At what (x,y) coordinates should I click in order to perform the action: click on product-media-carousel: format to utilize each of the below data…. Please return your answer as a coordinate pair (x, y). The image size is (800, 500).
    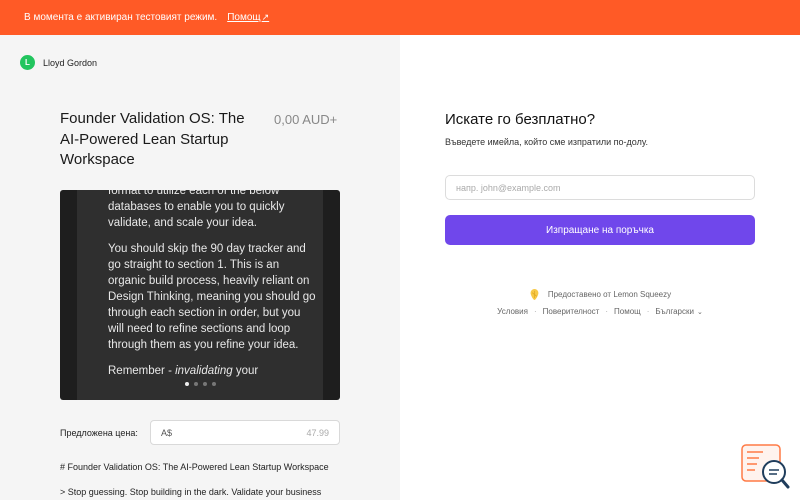
    Looking at the image, I should click on (200, 295).